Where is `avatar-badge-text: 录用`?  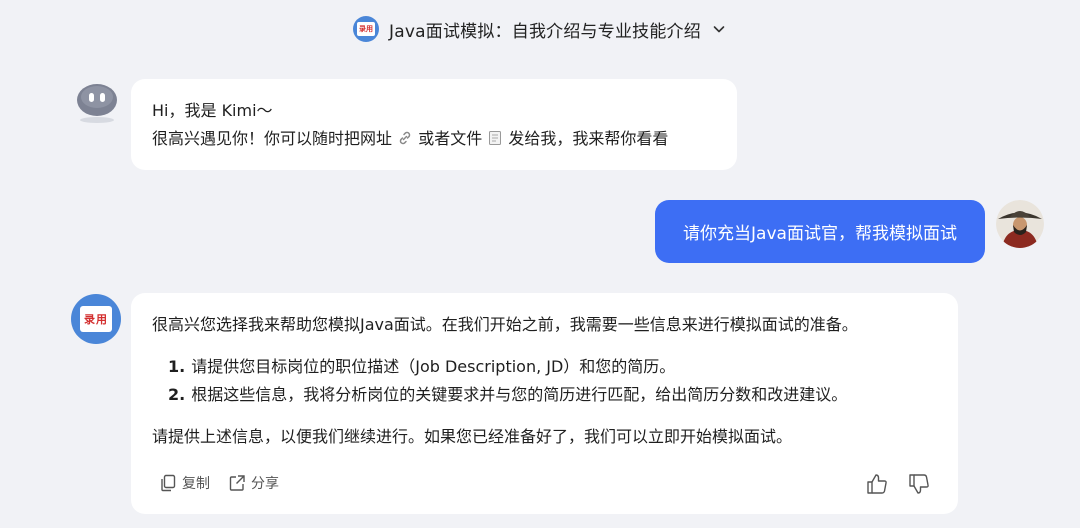 avatar-badge-text: 录用 is located at coordinates (366, 29).